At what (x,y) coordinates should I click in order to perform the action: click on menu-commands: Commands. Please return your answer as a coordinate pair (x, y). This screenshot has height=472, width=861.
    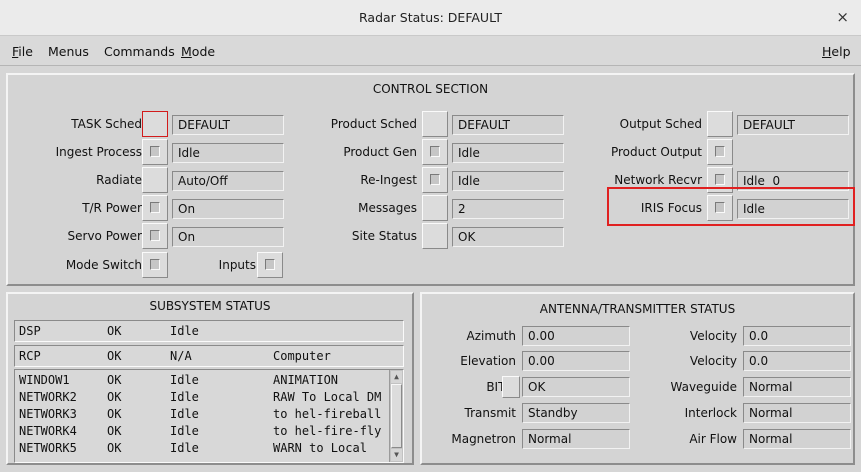
    Looking at the image, I should click on (139, 51).